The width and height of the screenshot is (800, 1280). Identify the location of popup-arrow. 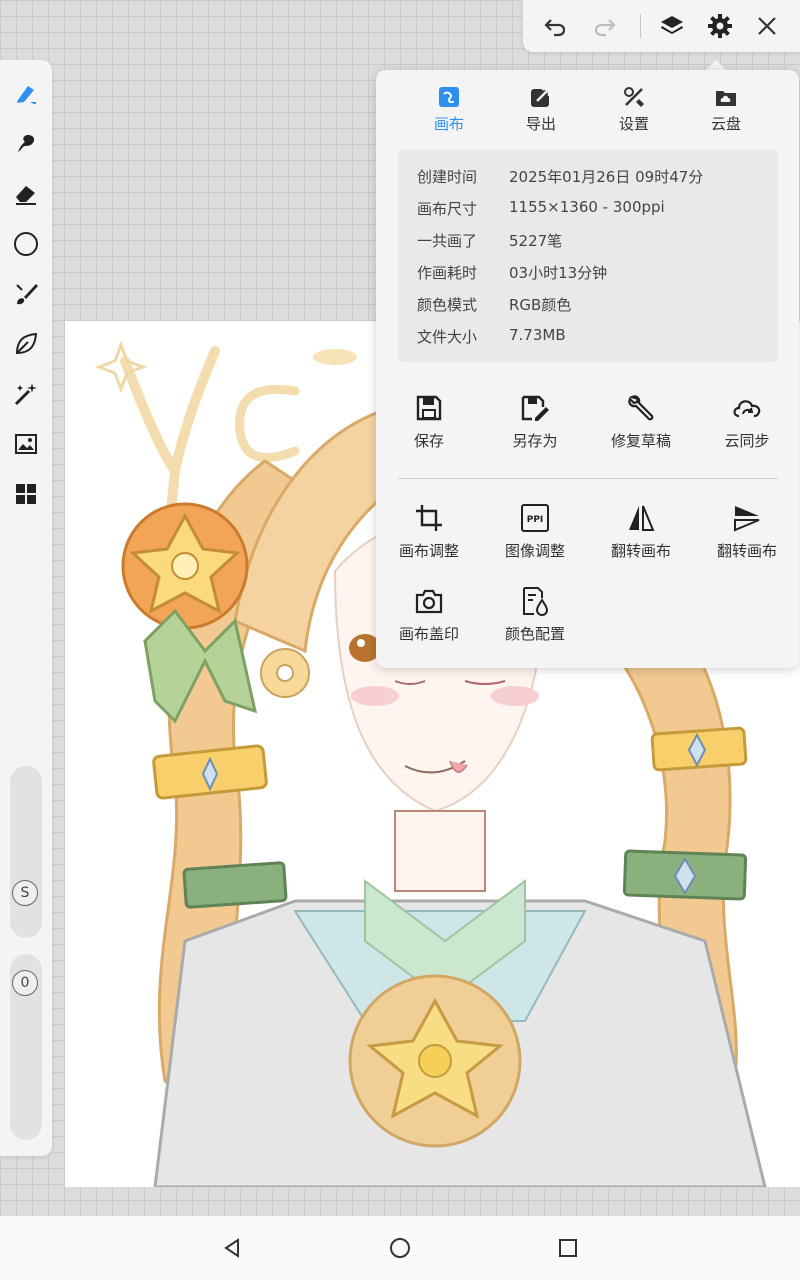
(716, 65).